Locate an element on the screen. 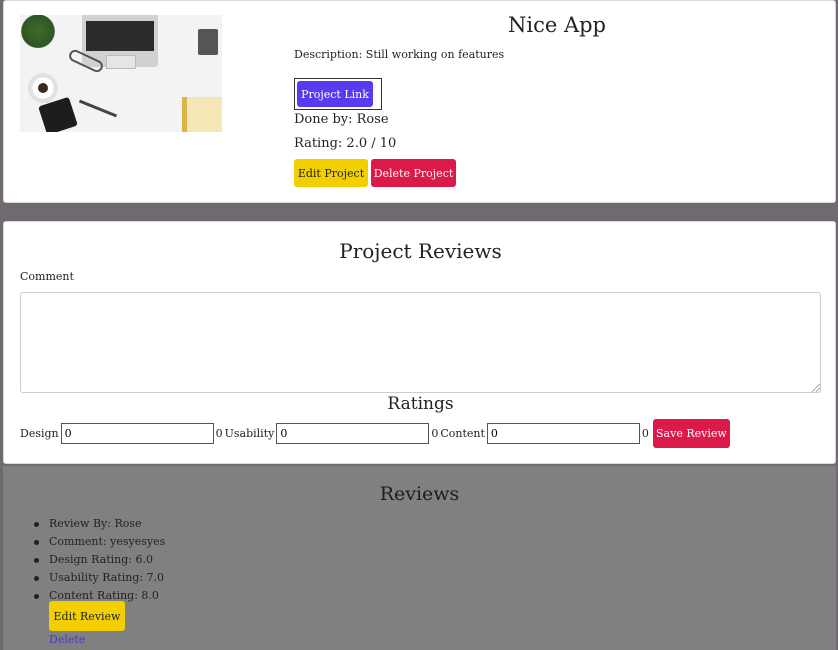 This screenshot has width=838, height=650. pen-decoration is located at coordinates (98, 108).